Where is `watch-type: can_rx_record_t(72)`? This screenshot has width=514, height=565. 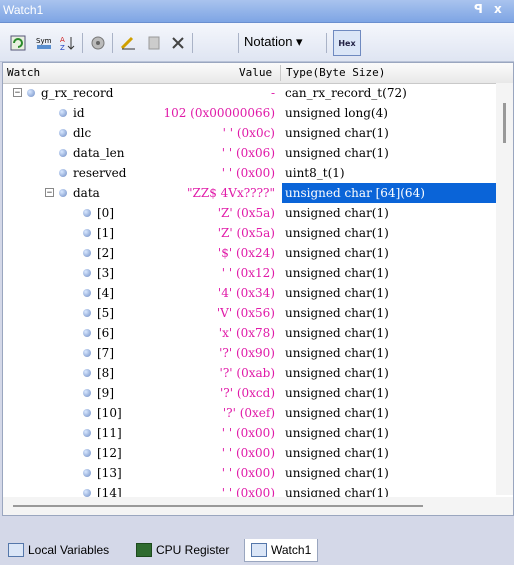 watch-type: can_rx_record_t(72) is located at coordinates (346, 93).